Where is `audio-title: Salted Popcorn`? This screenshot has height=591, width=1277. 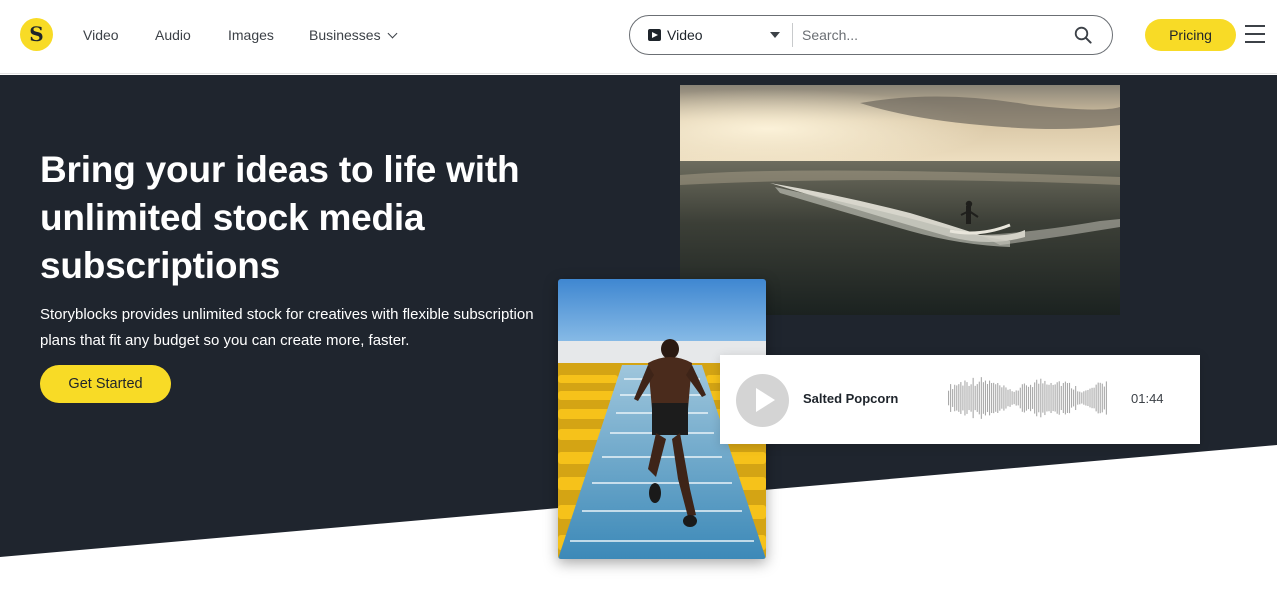
audio-title: Salted Popcorn is located at coordinates (851, 398).